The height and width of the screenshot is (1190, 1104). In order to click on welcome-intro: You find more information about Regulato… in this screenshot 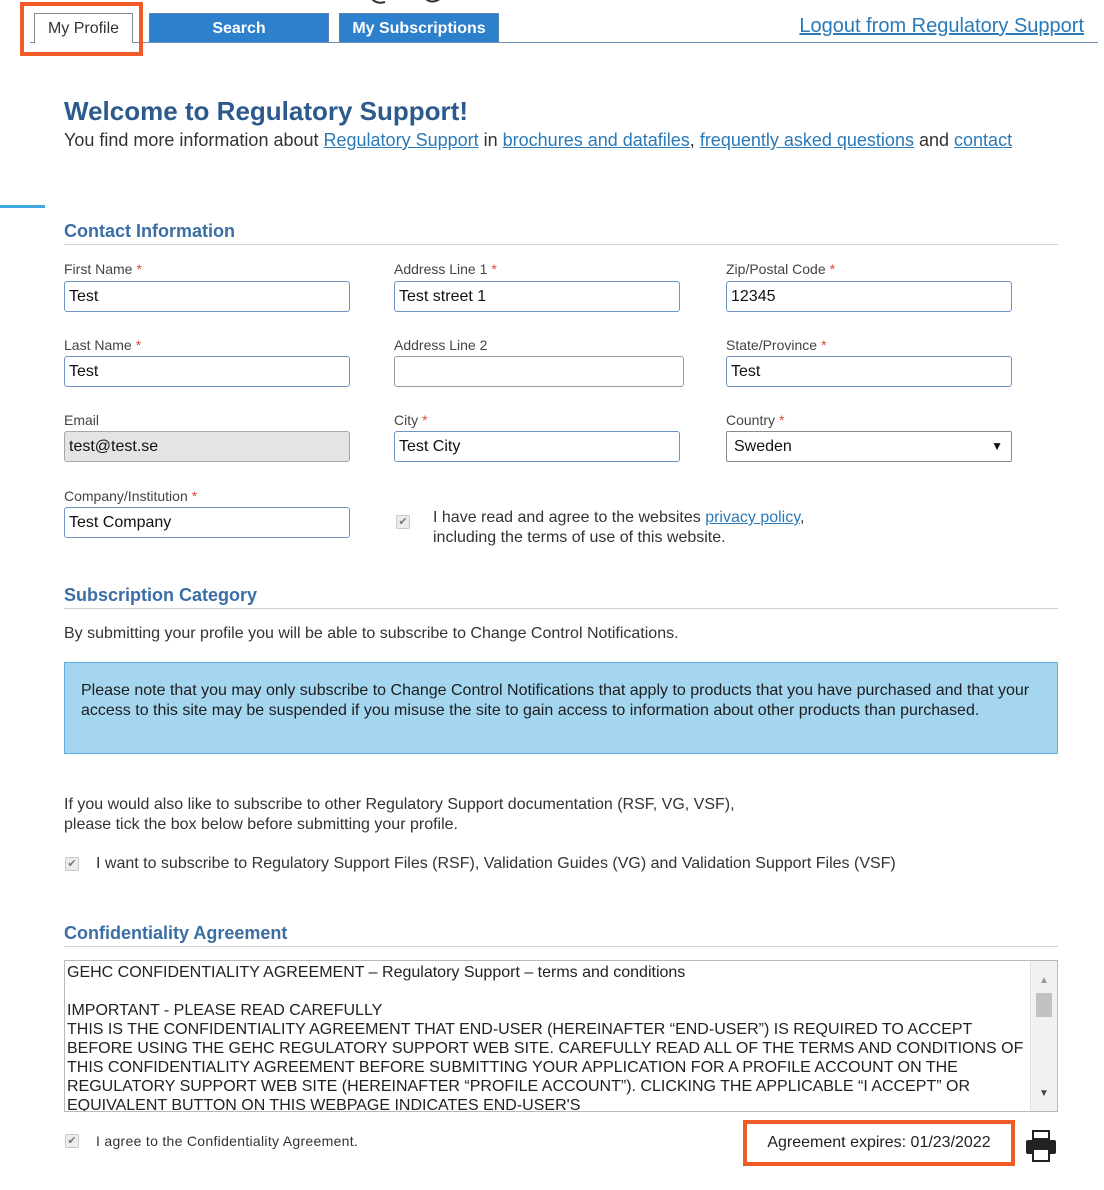, I will do `click(564, 140)`.